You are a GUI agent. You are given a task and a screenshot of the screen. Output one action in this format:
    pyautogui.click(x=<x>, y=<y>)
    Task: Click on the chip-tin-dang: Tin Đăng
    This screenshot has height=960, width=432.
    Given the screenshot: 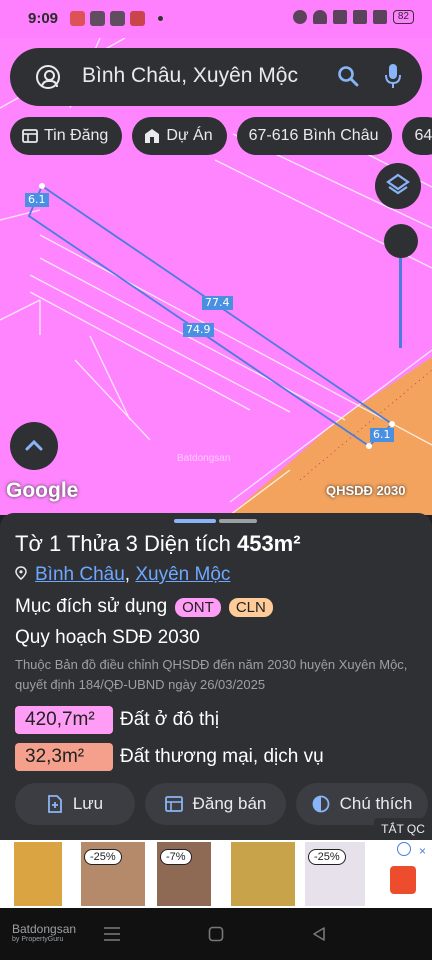 What is the action you would take?
    pyautogui.click(x=66, y=136)
    